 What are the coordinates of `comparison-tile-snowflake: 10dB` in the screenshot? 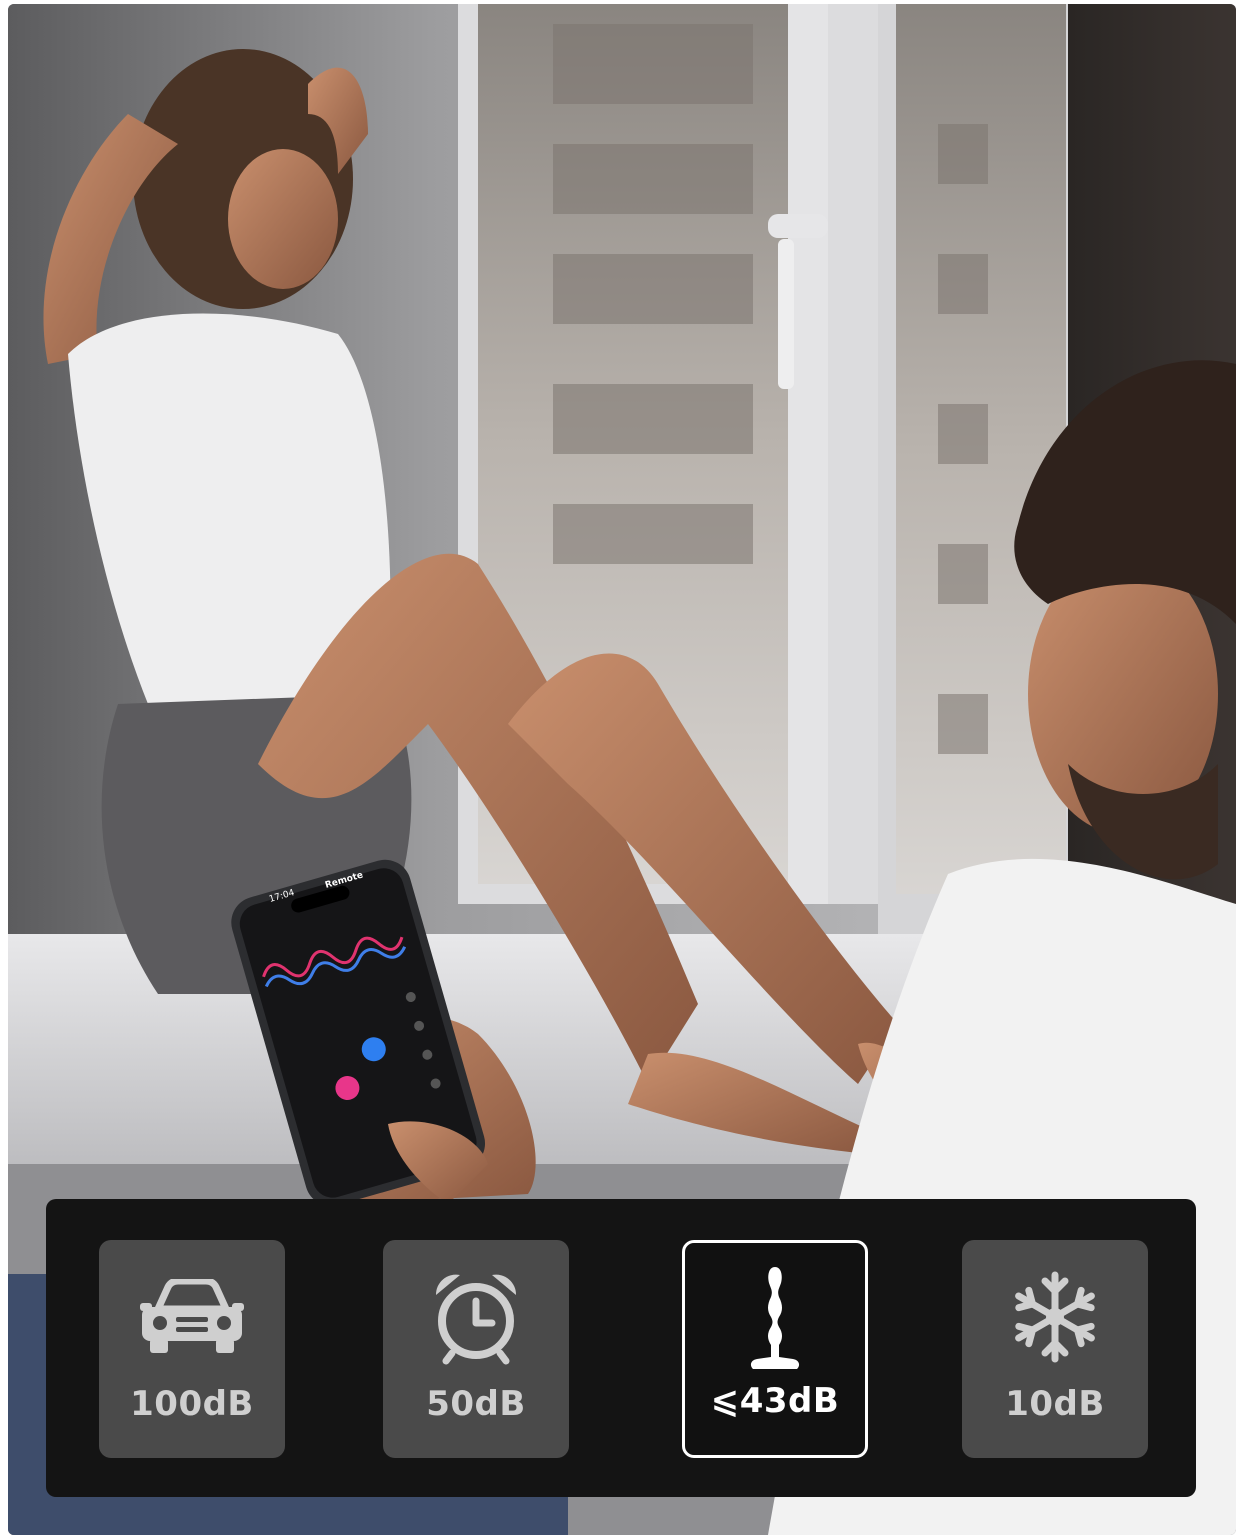 It's located at (1055, 1349).